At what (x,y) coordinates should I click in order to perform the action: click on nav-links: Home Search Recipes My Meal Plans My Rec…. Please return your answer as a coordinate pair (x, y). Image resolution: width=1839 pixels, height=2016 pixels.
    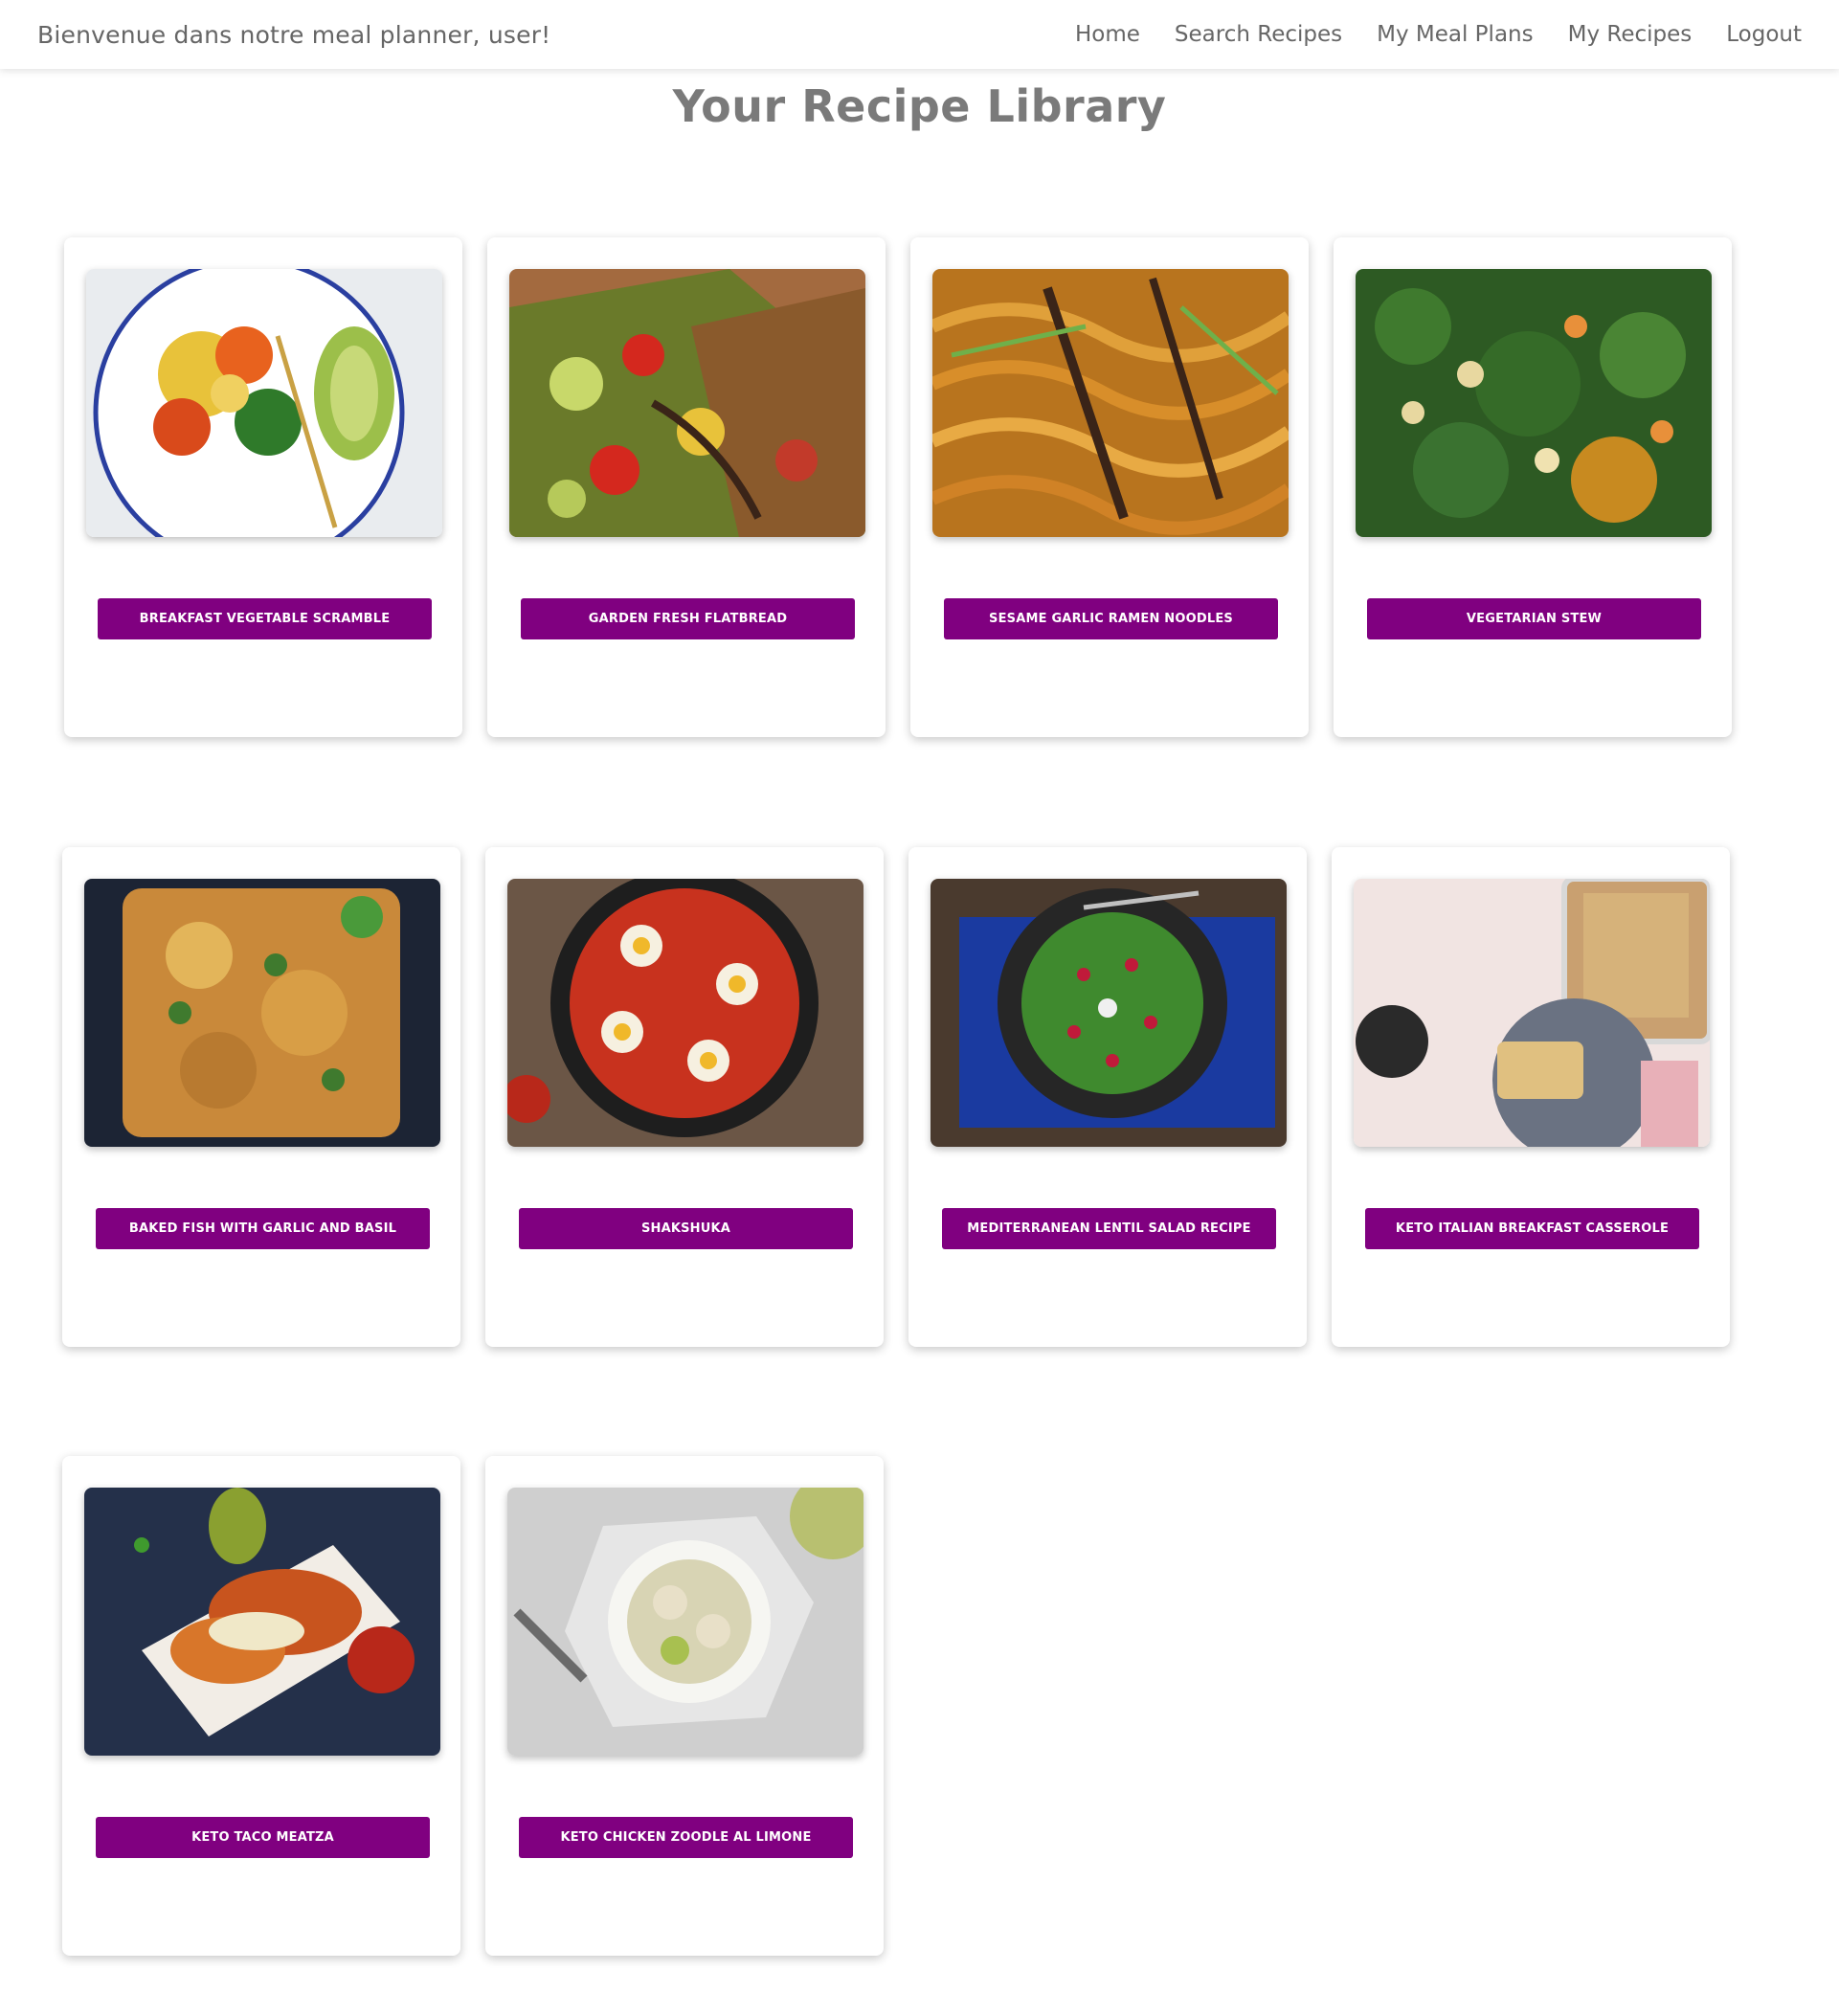
    Looking at the image, I should click on (1438, 35).